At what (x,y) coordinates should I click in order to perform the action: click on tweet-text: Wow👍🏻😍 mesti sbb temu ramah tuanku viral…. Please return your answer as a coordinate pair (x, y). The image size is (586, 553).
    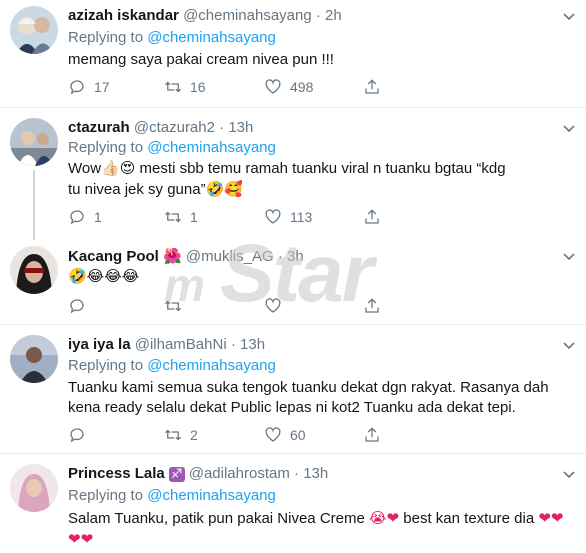
    Looking at the image, I should click on (288, 179).